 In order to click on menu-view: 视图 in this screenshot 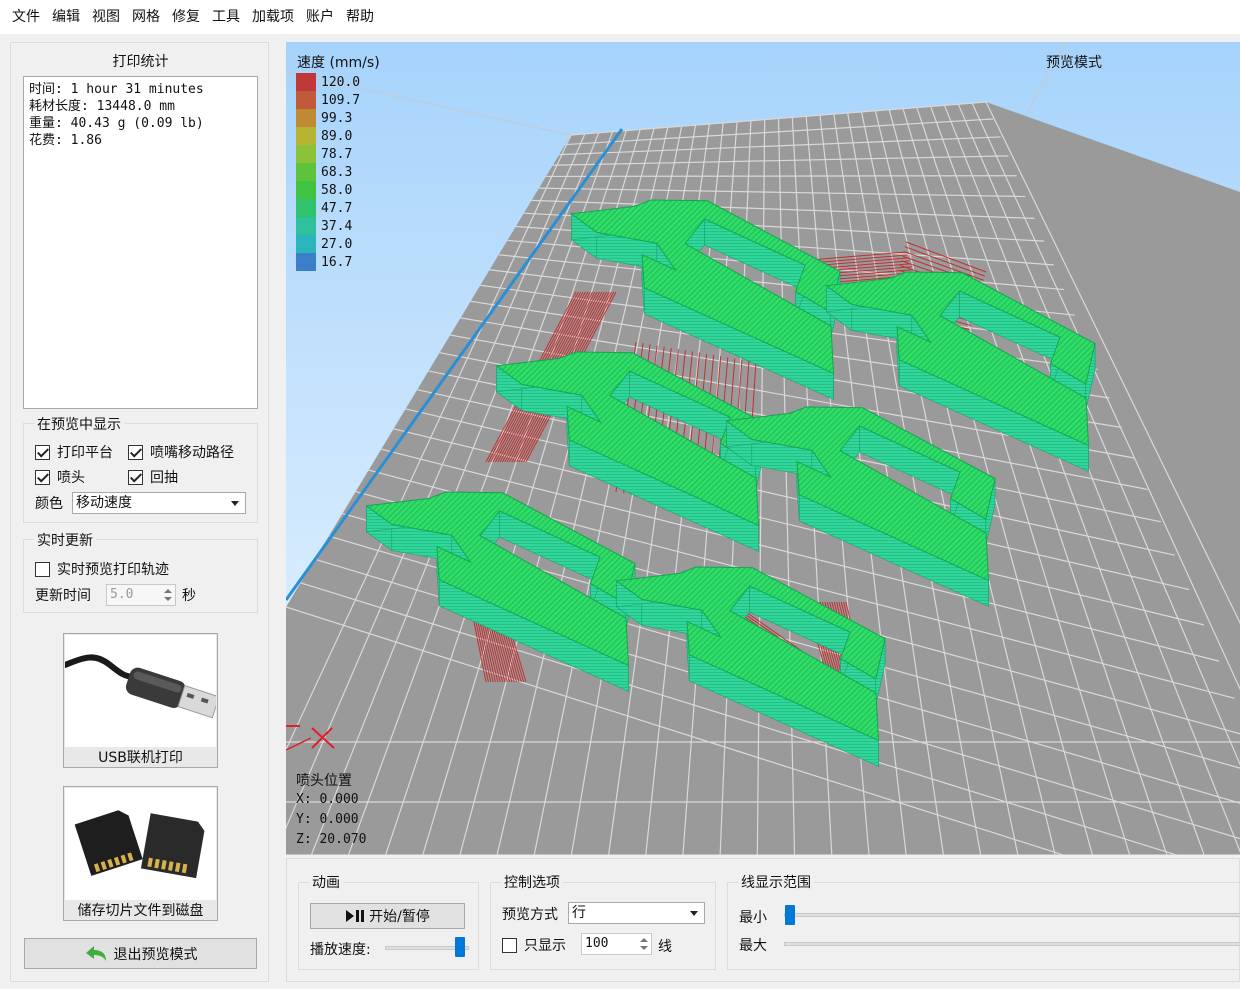, I will do `click(106, 17)`.